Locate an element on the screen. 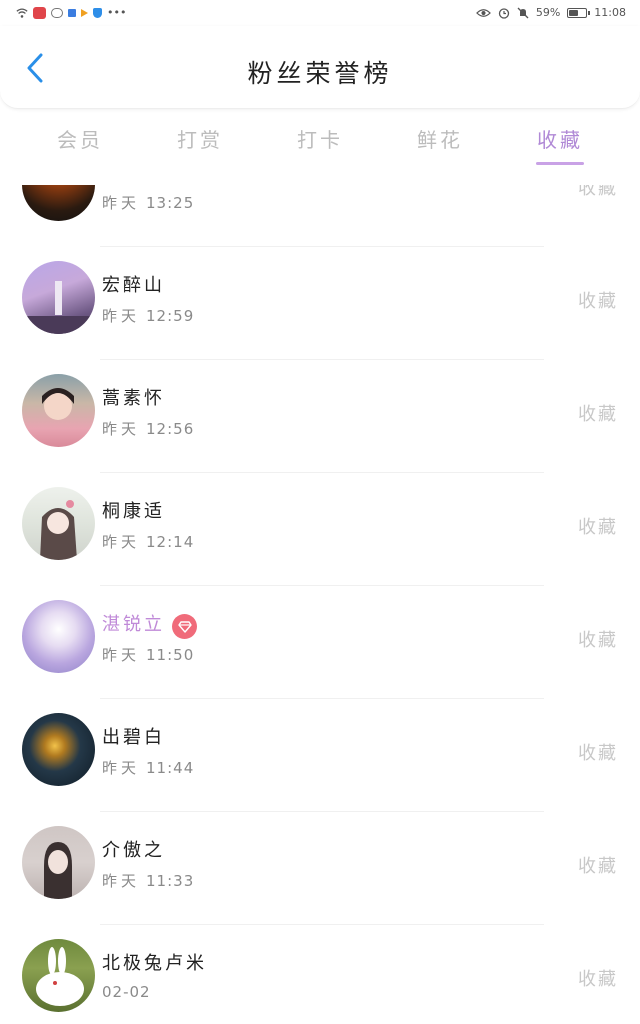 This screenshot has width=640, height=1024. clock: 11:08 is located at coordinates (610, 12).